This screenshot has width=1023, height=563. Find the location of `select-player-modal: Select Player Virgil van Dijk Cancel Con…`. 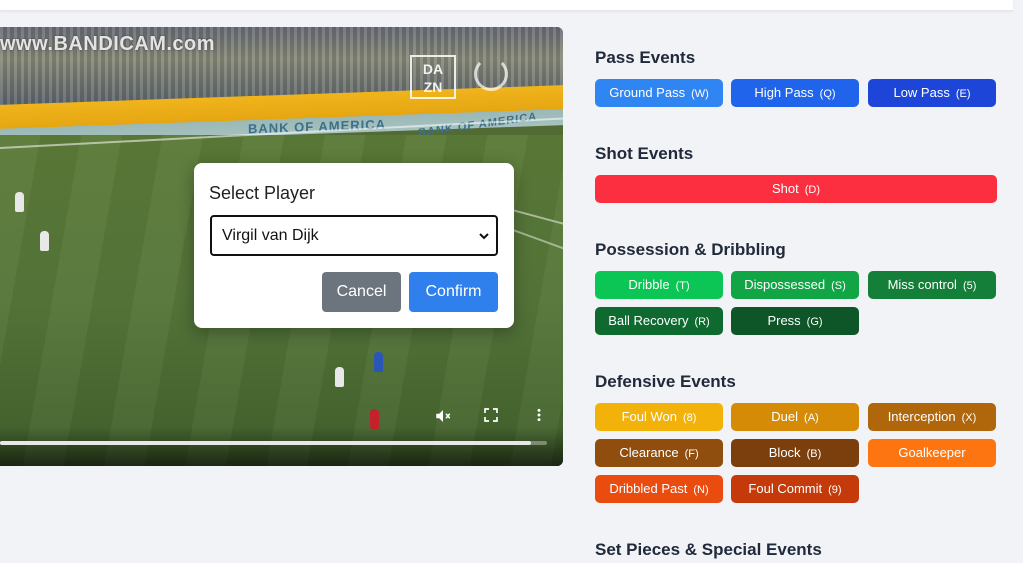

select-player-modal: Select Player Virgil van Dijk Cancel Con… is located at coordinates (354, 245).